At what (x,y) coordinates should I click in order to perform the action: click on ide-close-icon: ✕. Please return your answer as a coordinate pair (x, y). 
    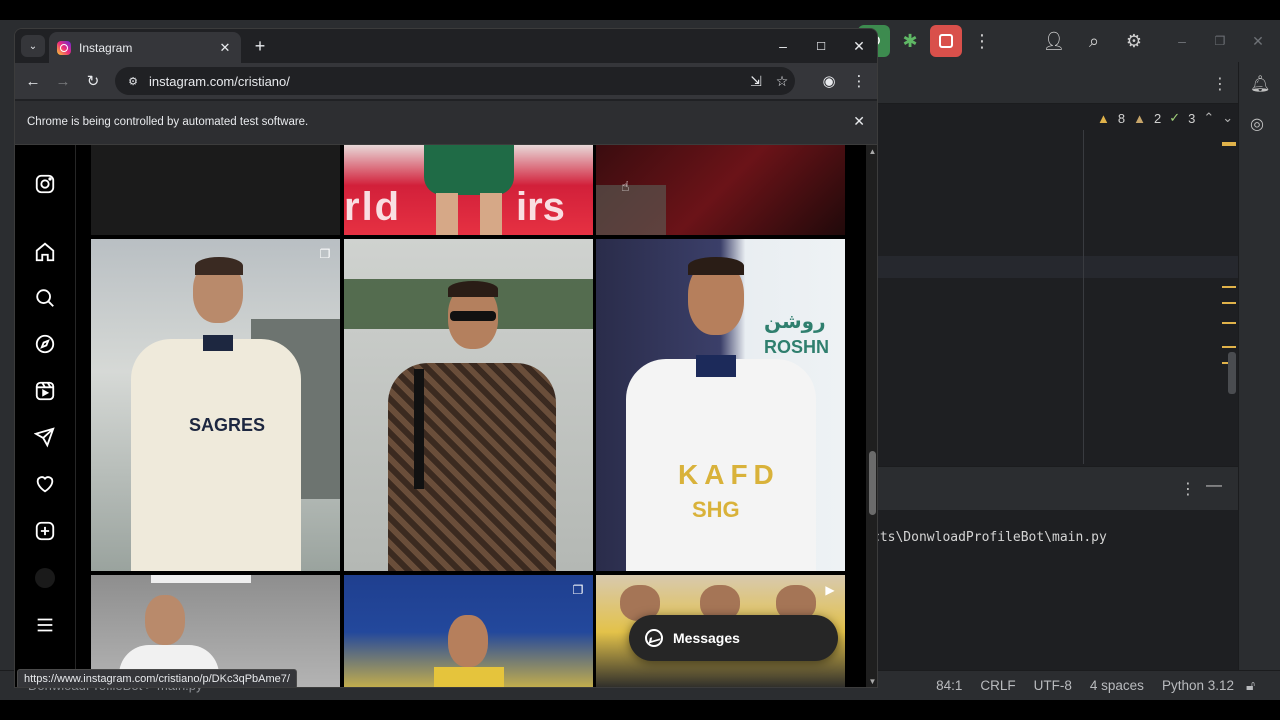
    Looking at the image, I should click on (1258, 41).